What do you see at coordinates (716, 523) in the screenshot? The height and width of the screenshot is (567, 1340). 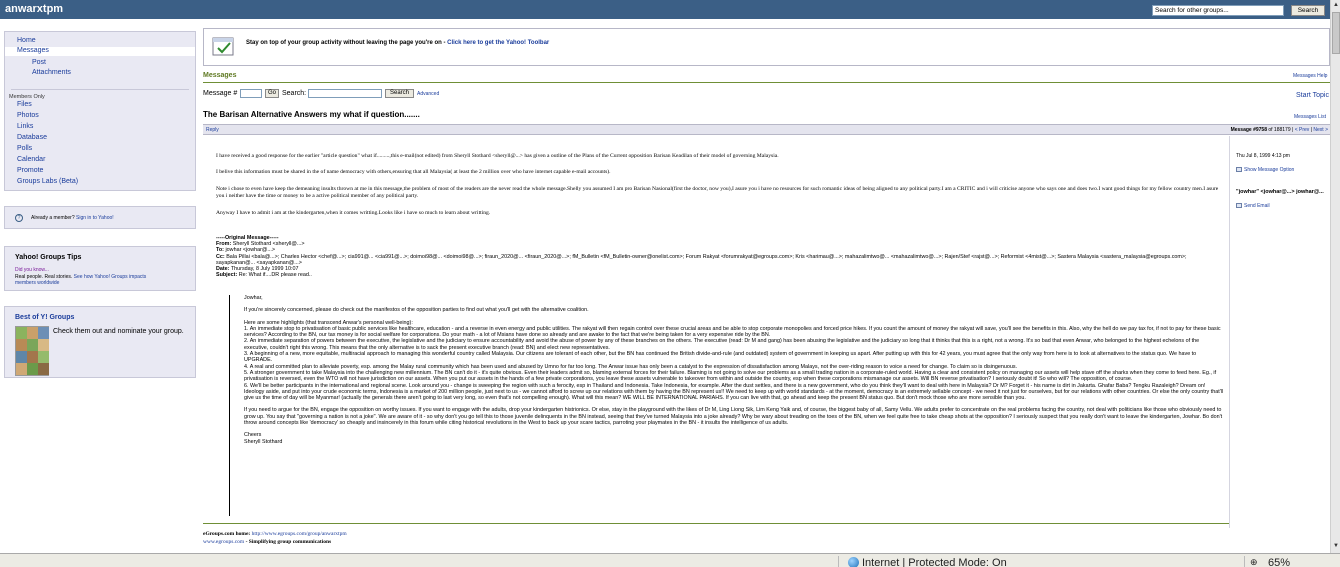 I see `footer-divider` at bounding box center [716, 523].